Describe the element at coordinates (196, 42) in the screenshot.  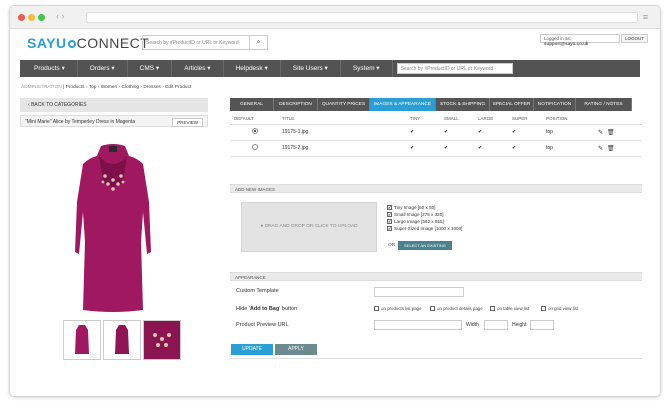
I see `header-search-input: Search by #ProductID or URL or Keyword` at that location.